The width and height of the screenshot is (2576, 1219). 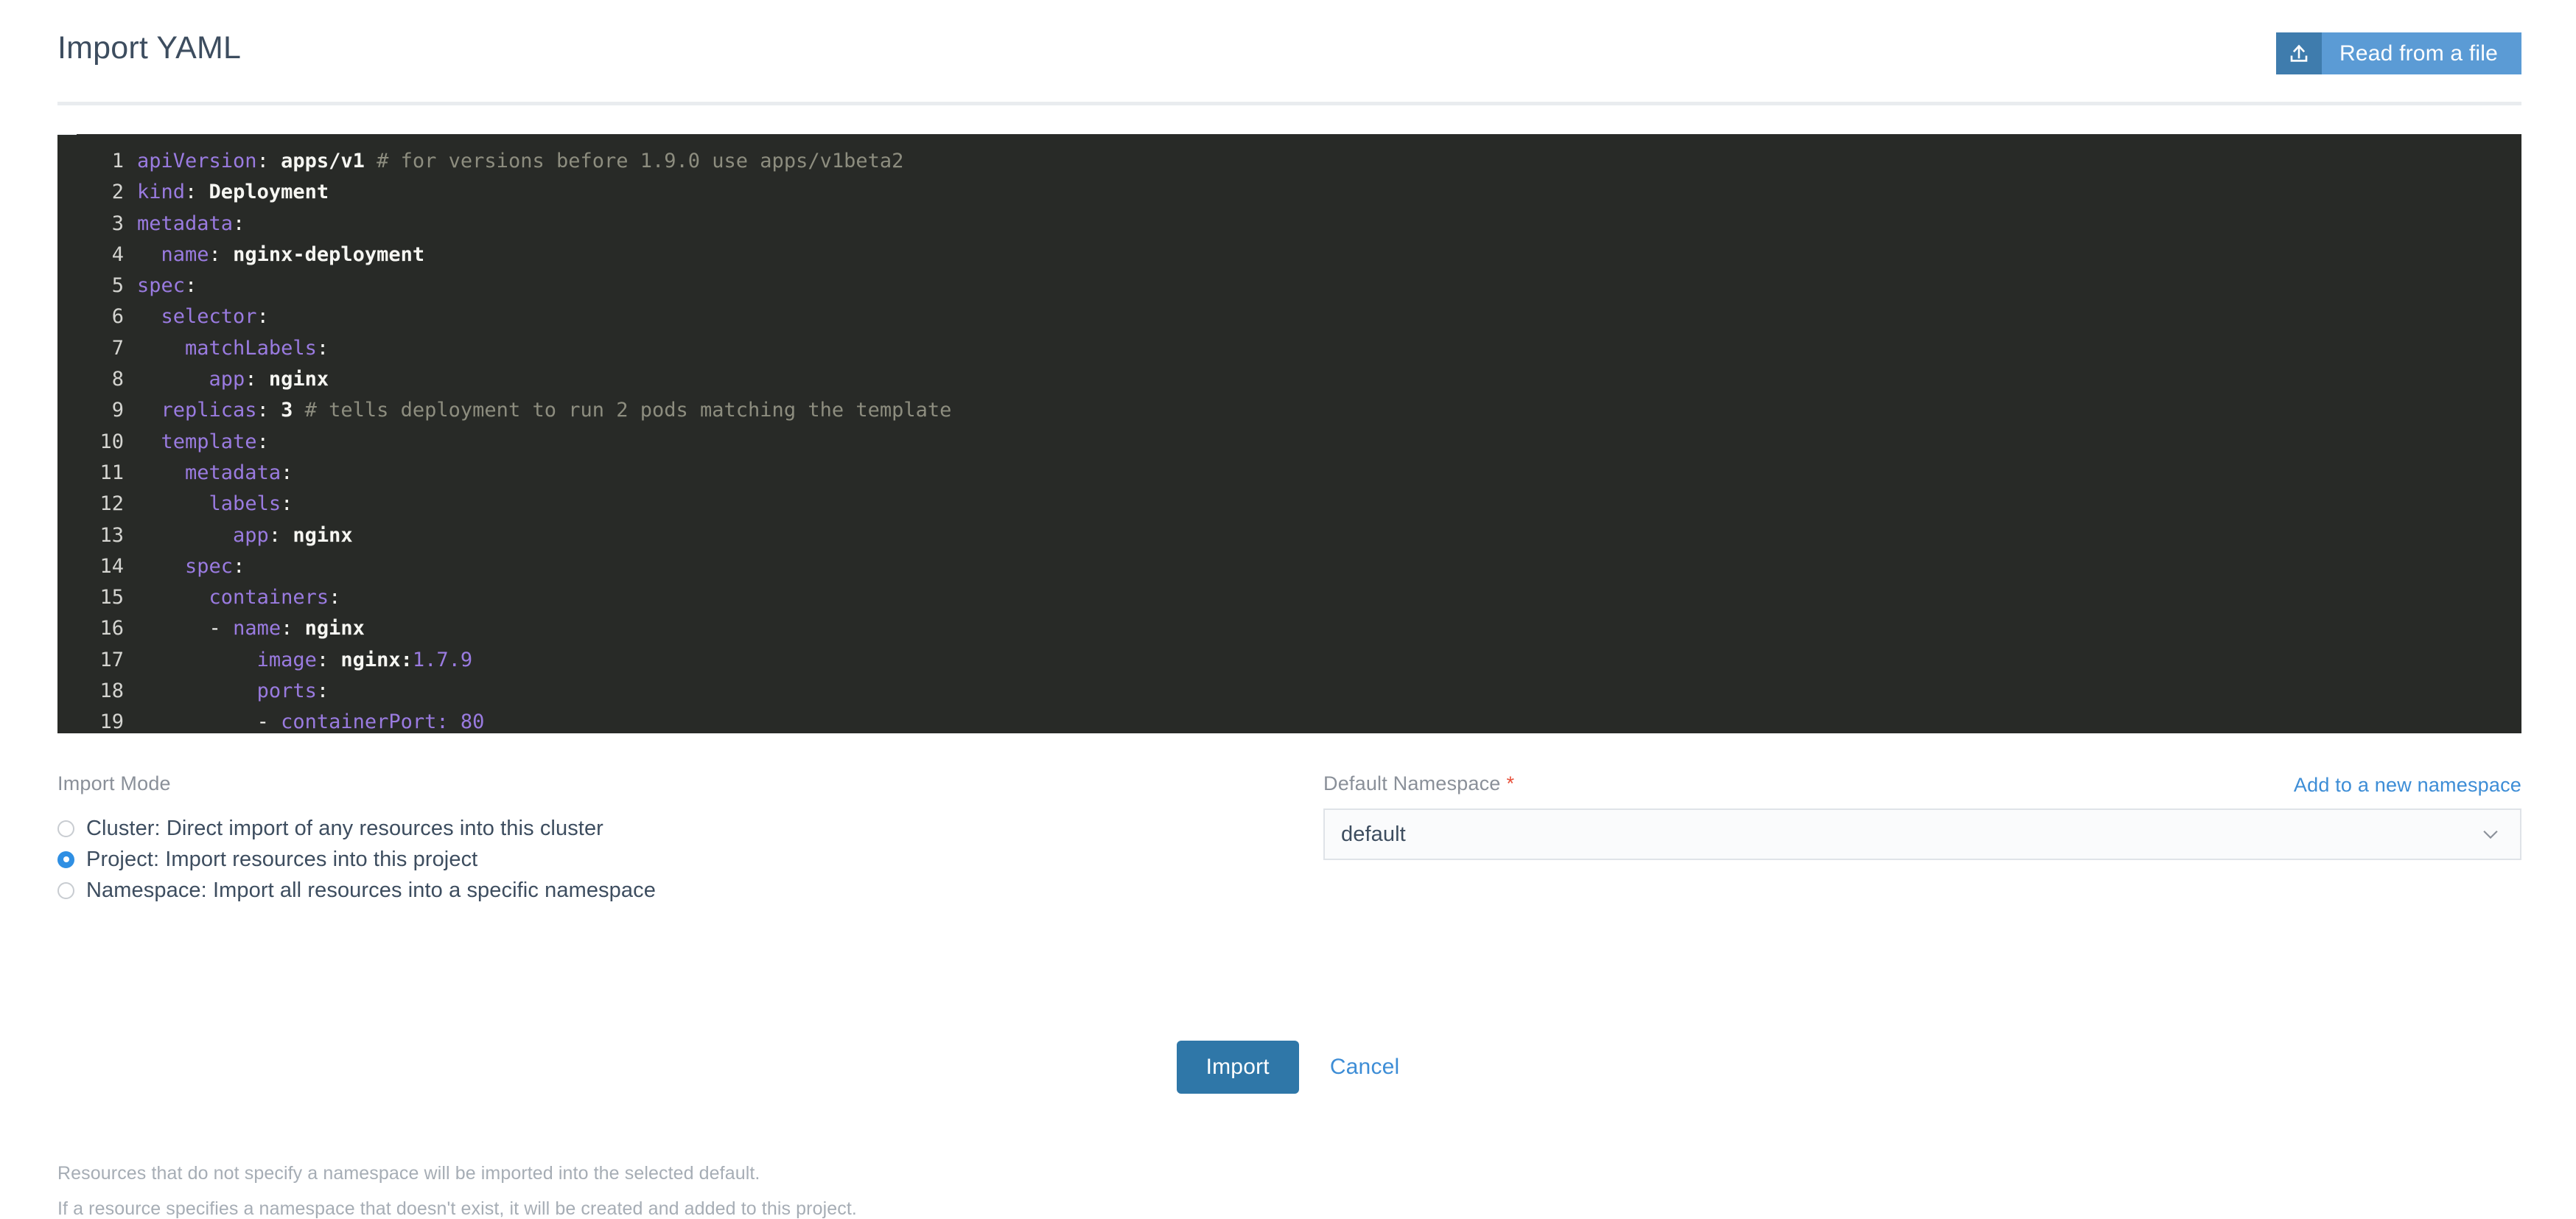 I want to click on code-token-key: image, so click(x=286, y=659).